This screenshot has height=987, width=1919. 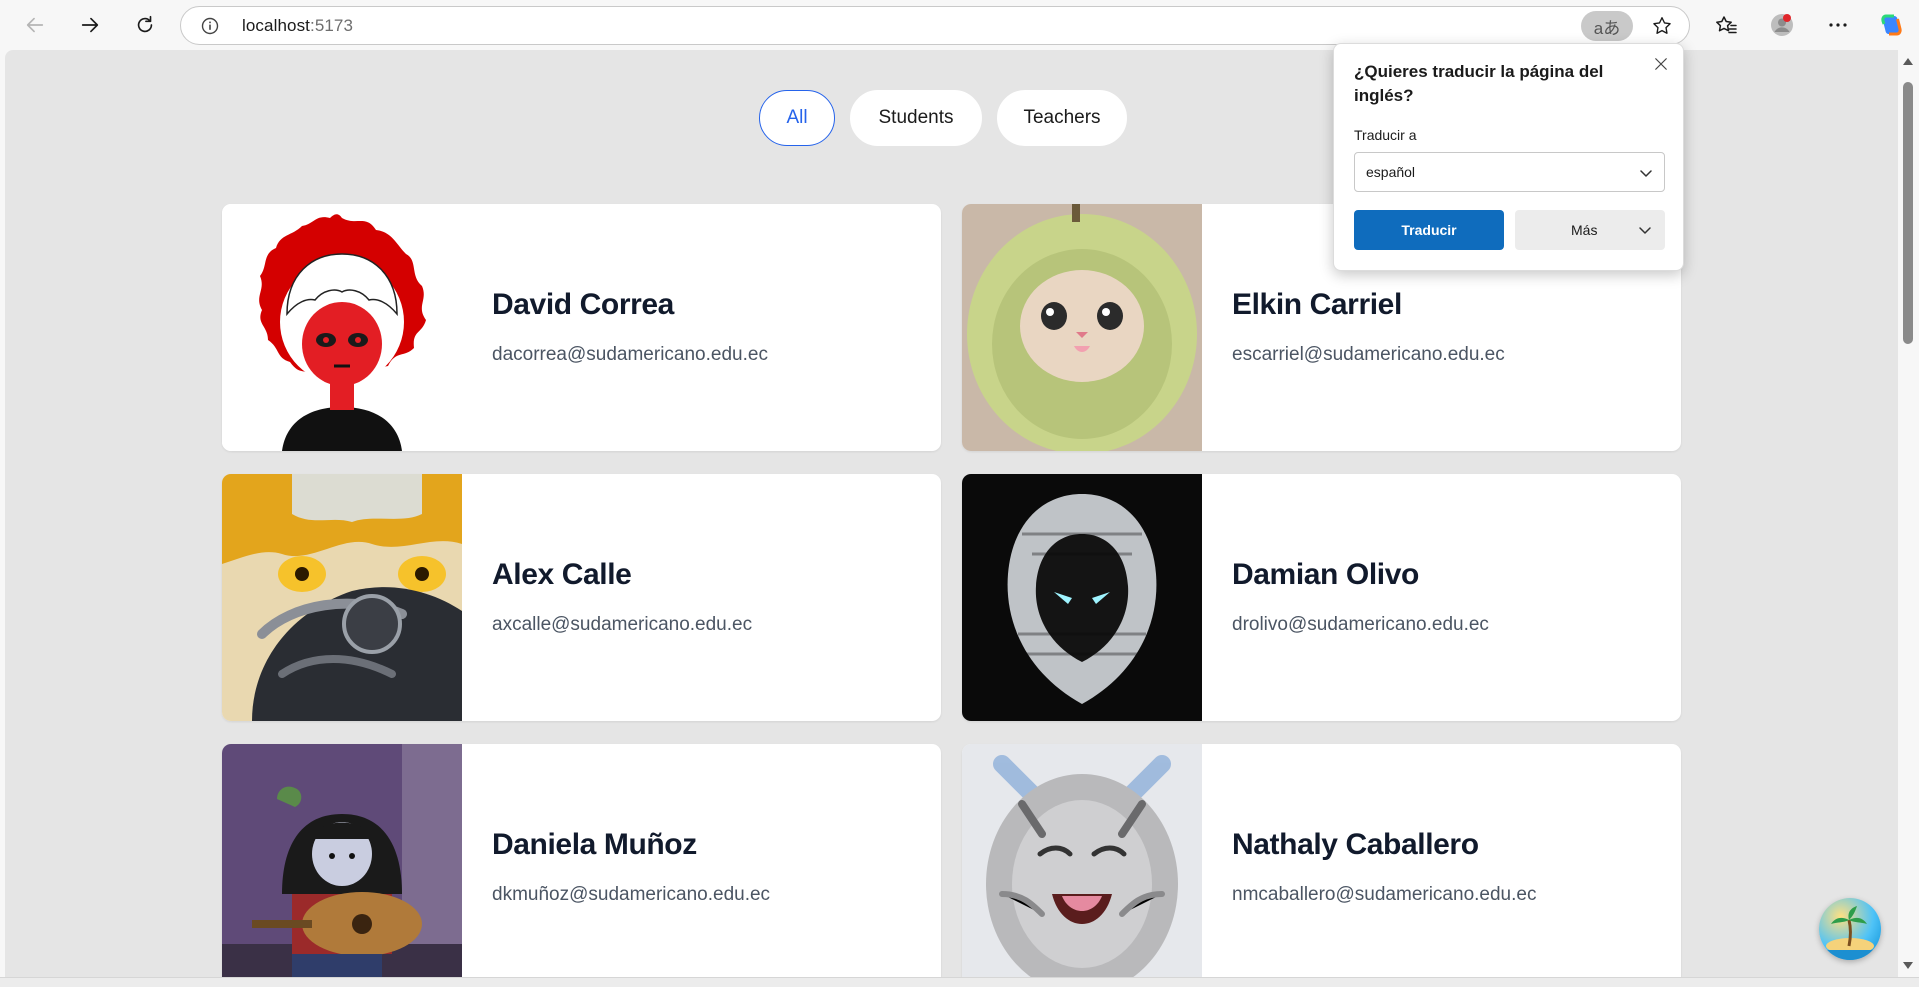 What do you see at coordinates (1317, 304) in the screenshot?
I see `person-name: Elkin Carriel` at bounding box center [1317, 304].